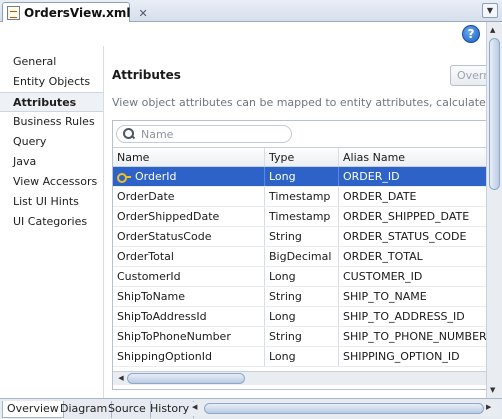 The height and width of the screenshot is (419, 502). What do you see at coordinates (189, 176) in the screenshot?
I see `name-cell: OrderId` at bounding box center [189, 176].